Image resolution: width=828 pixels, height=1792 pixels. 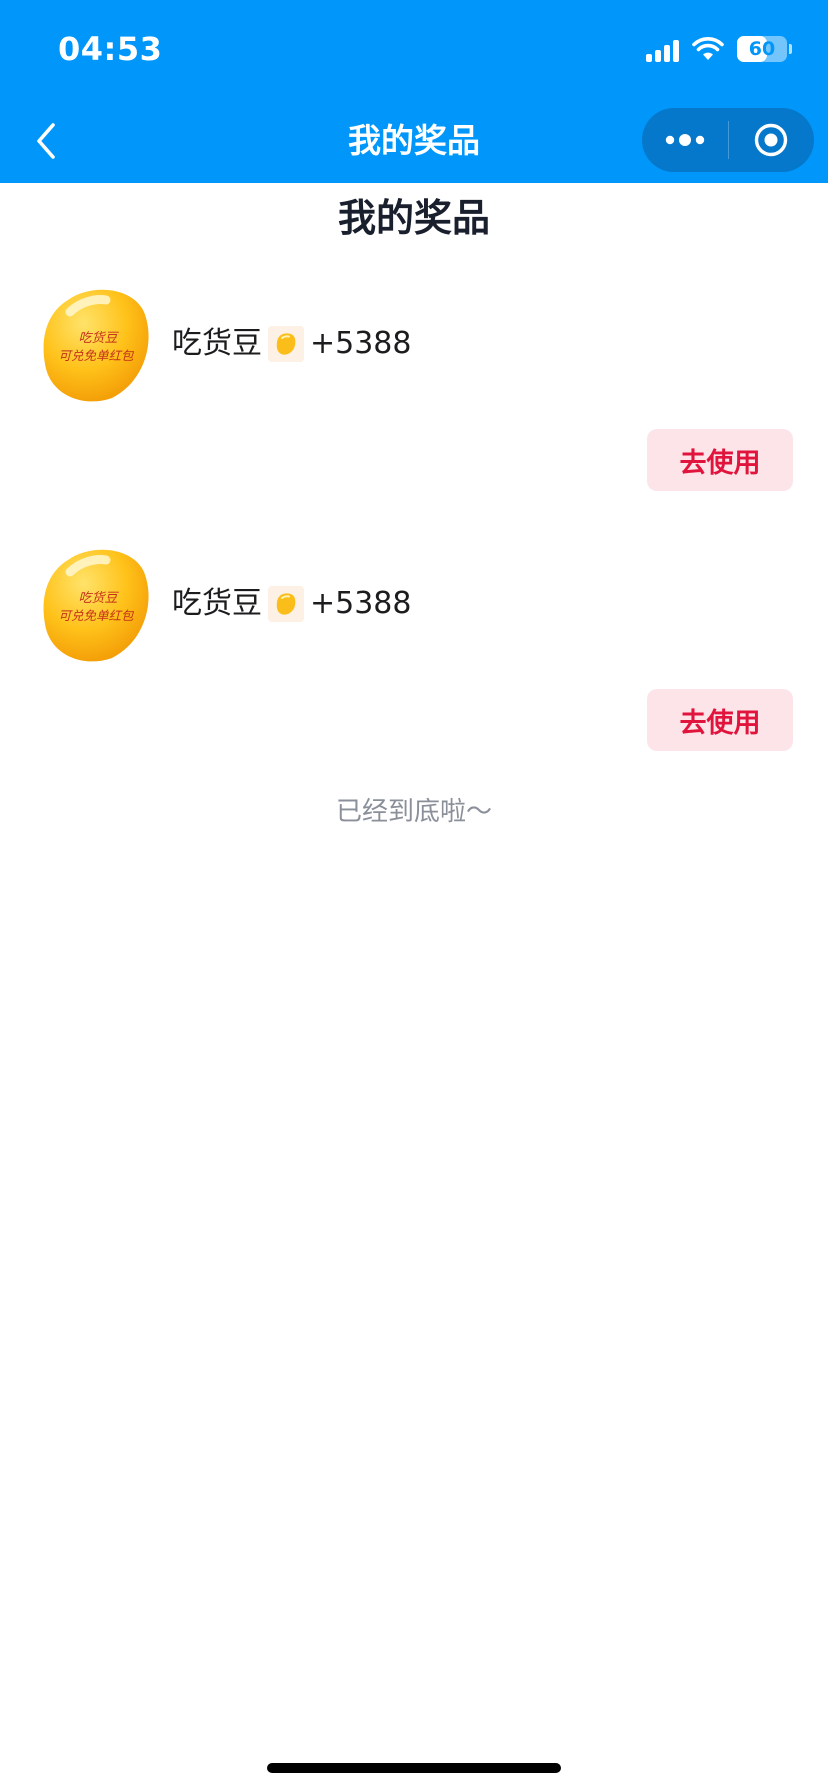 I want to click on home-indicator, so click(x=414, y=1768).